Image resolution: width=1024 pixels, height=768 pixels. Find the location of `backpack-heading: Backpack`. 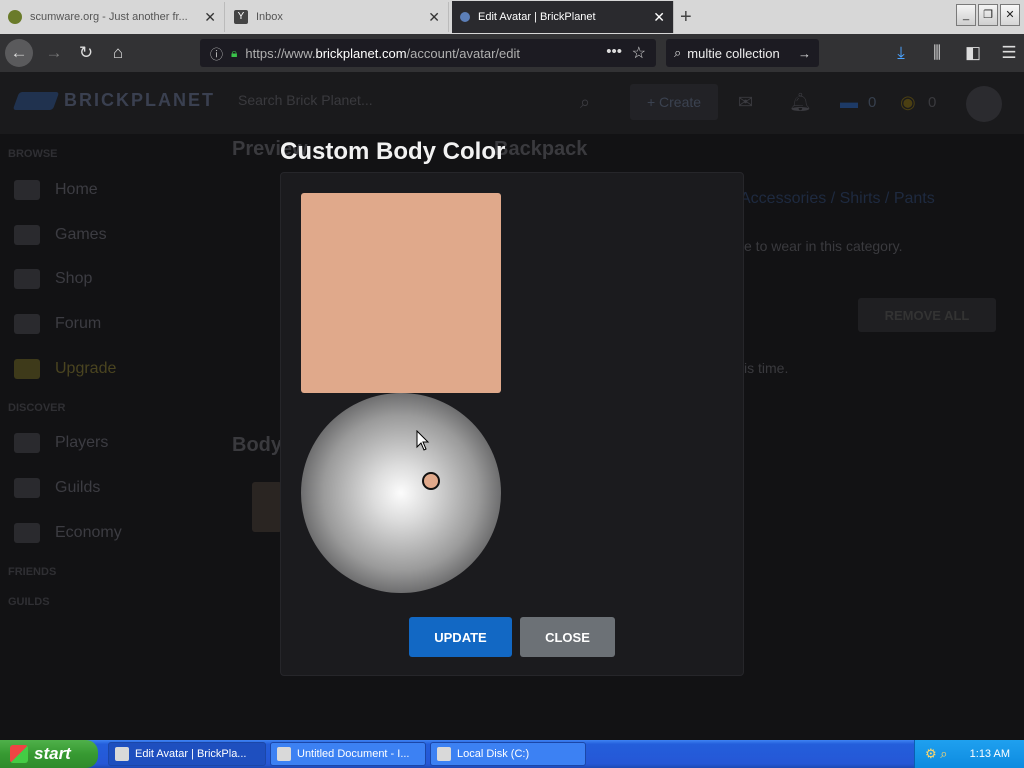

backpack-heading: Backpack is located at coordinates (541, 149).